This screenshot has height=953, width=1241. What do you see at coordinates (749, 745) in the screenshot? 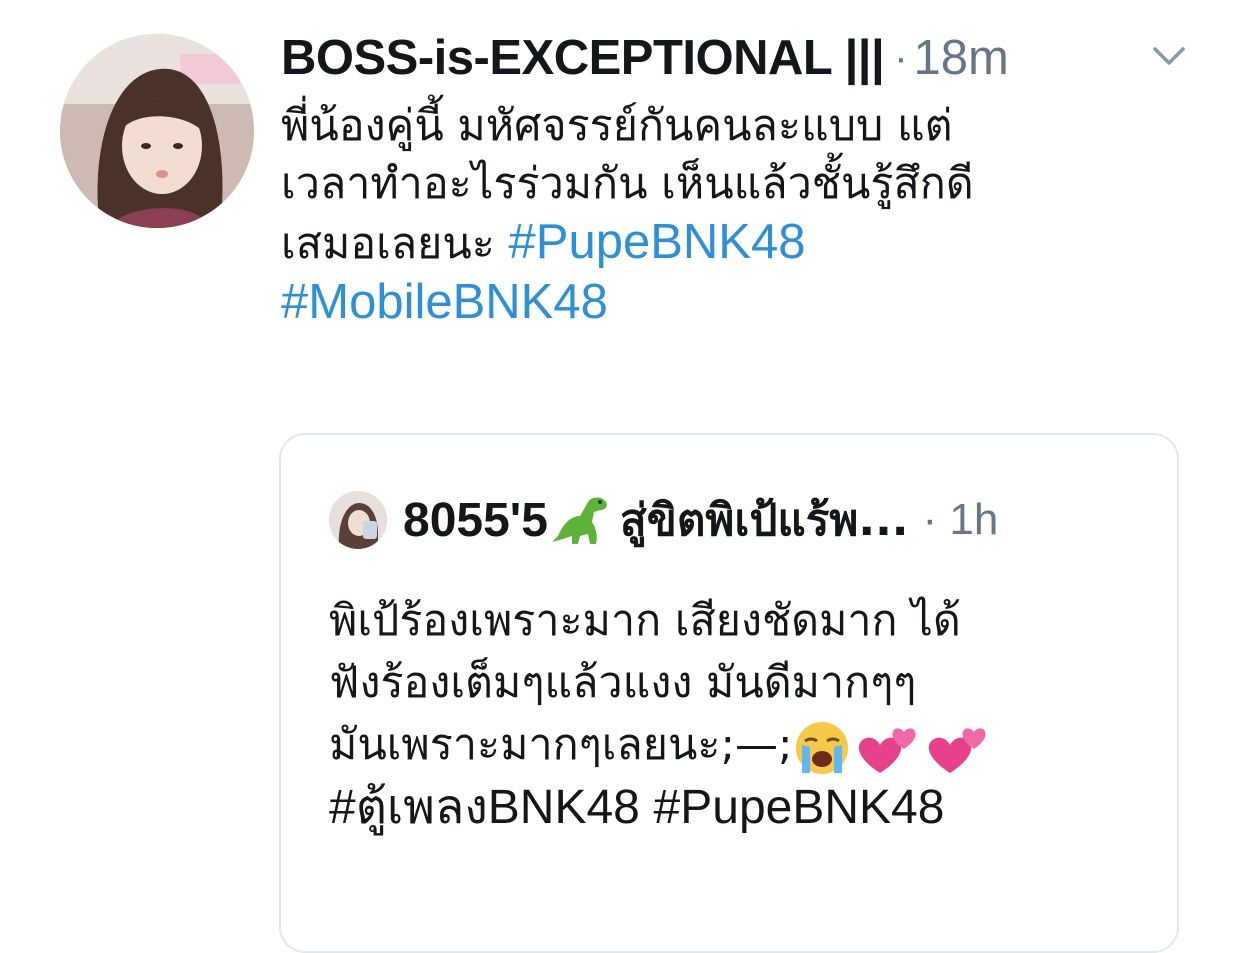
I see `quoted-text-line: มันเพราะมากๆเลยนะ;—;` at bounding box center [749, 745].